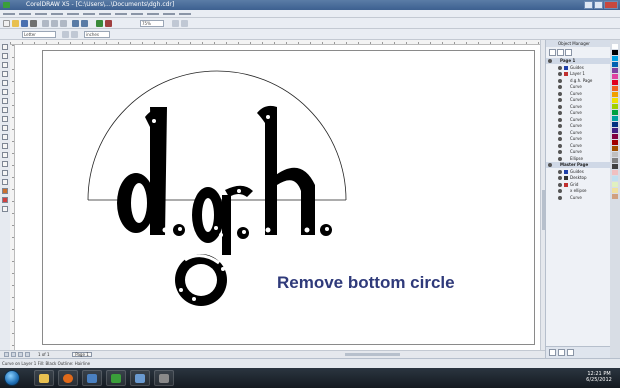 Image resolution: width=620 pixels, height=388 pixels. I want to click on glyph-h, so click(286, 170).